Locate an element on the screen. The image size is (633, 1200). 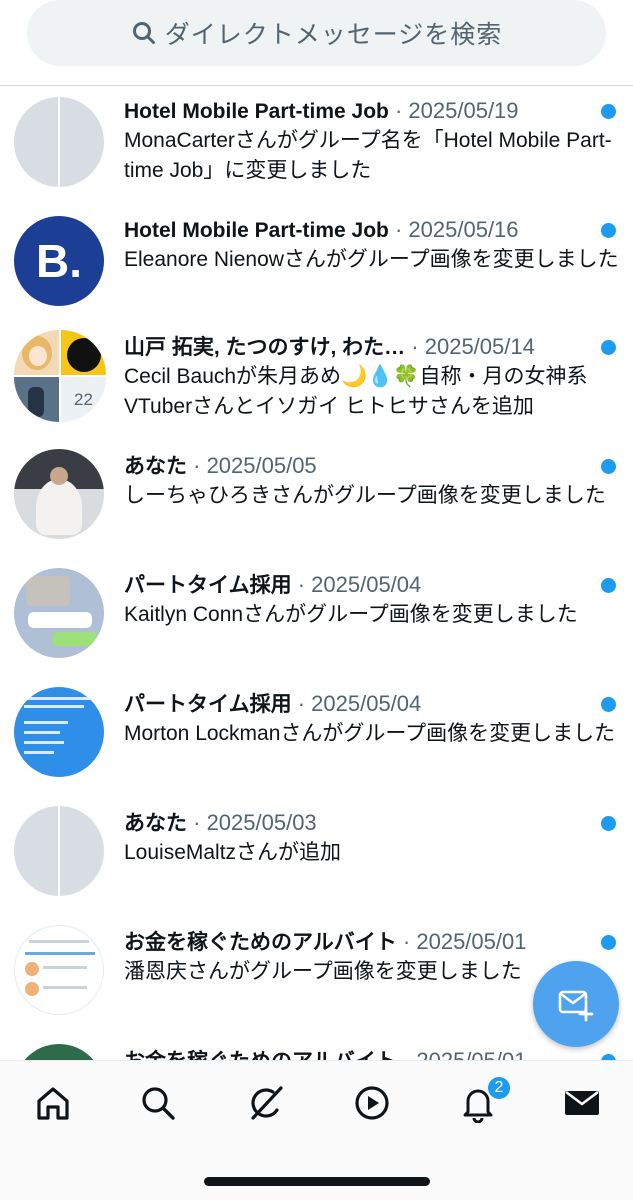
tab-home is located at coordinates (53, 1103).